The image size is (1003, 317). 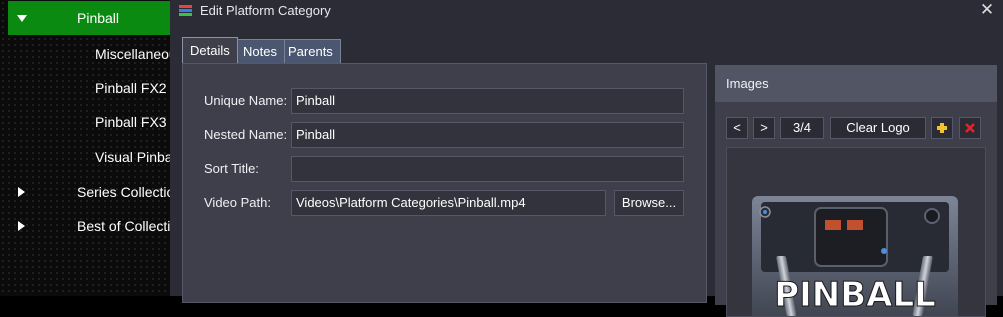 I want to click on previous-image-button: <, so click(x=737, y=128).